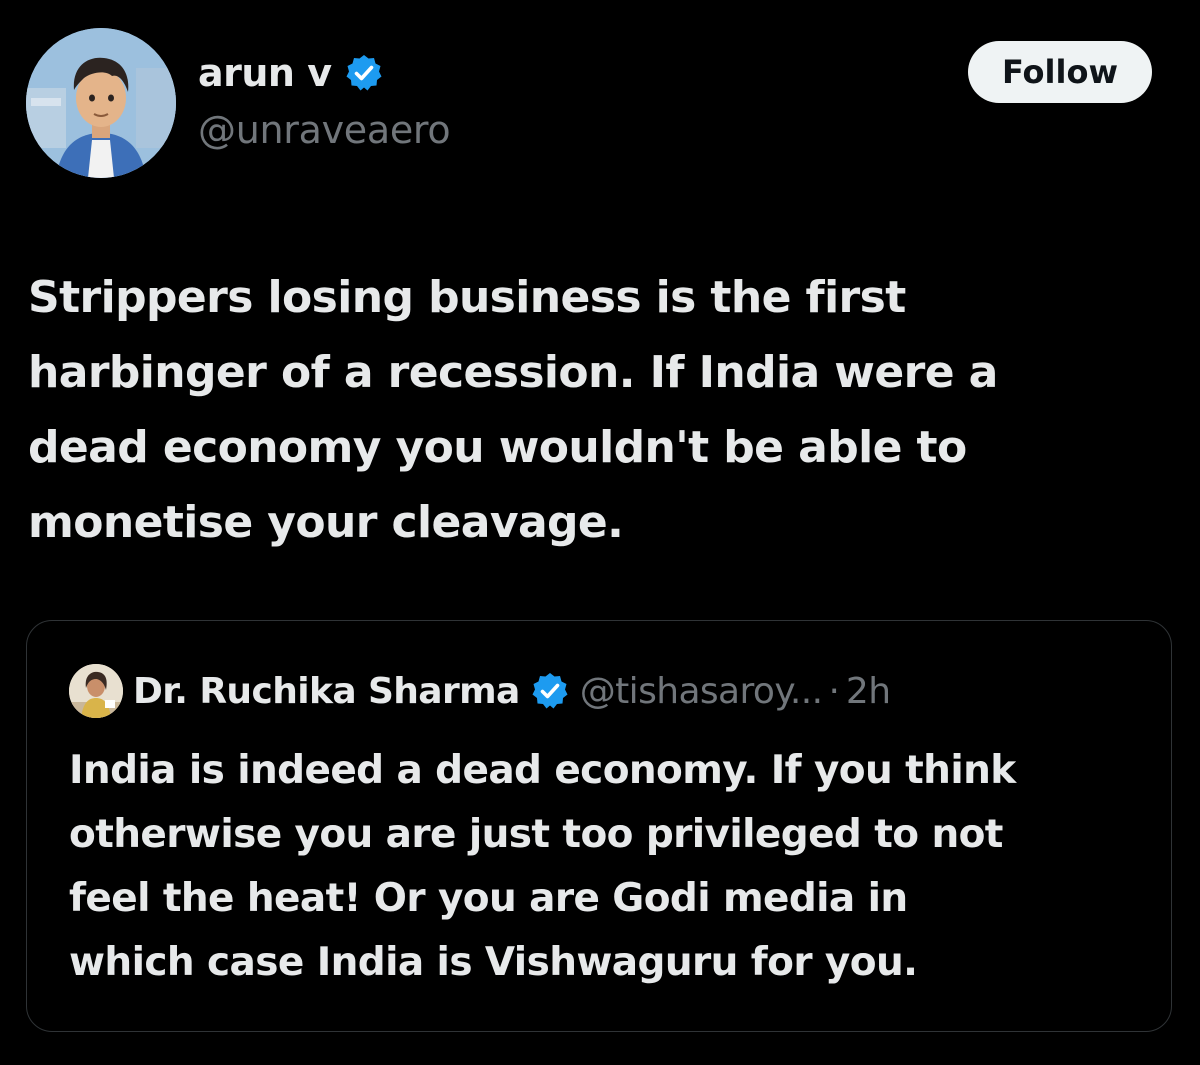 Image resolution: width=1200 pixels, height=1065 pixels. I want to click on verified-badge-icon, so click(364, 73).